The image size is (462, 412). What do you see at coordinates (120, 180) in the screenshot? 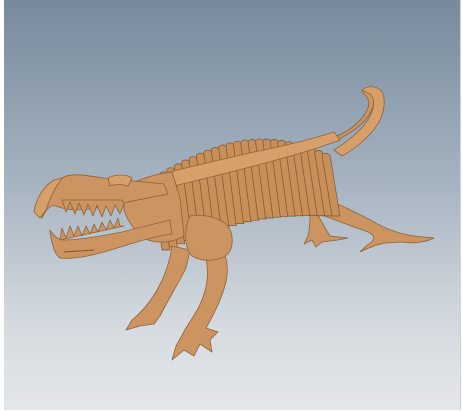
I see `eye-ridge` at bounding box center [120, 180].